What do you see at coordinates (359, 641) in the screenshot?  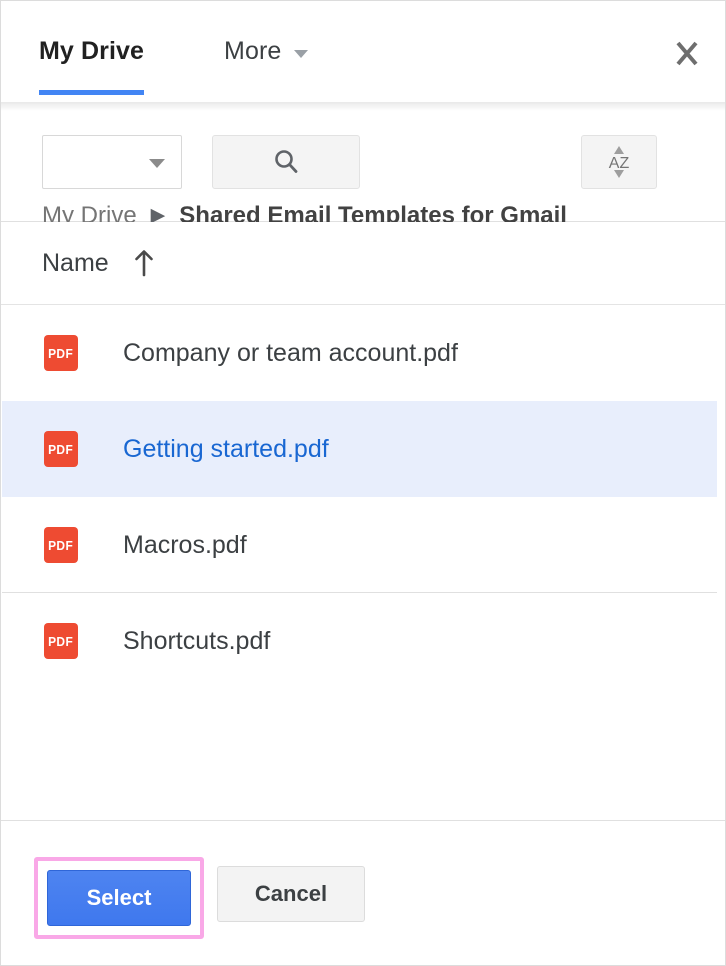 I see `table-row: PDF Shortcuts.pdf` at bounding box center [359, 641].